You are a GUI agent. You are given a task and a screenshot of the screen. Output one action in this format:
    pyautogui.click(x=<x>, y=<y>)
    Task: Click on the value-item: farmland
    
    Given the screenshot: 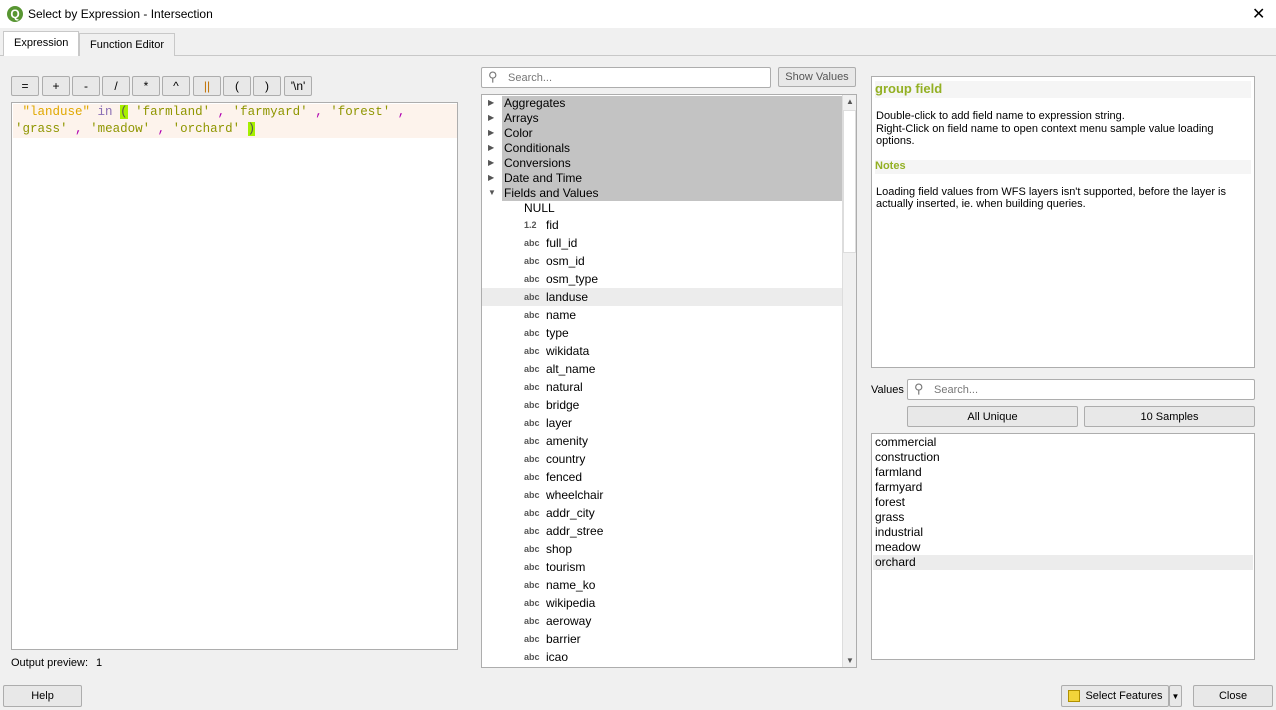 What is the action you would take?
    pyautogui.click(x=1063, y=472)
    